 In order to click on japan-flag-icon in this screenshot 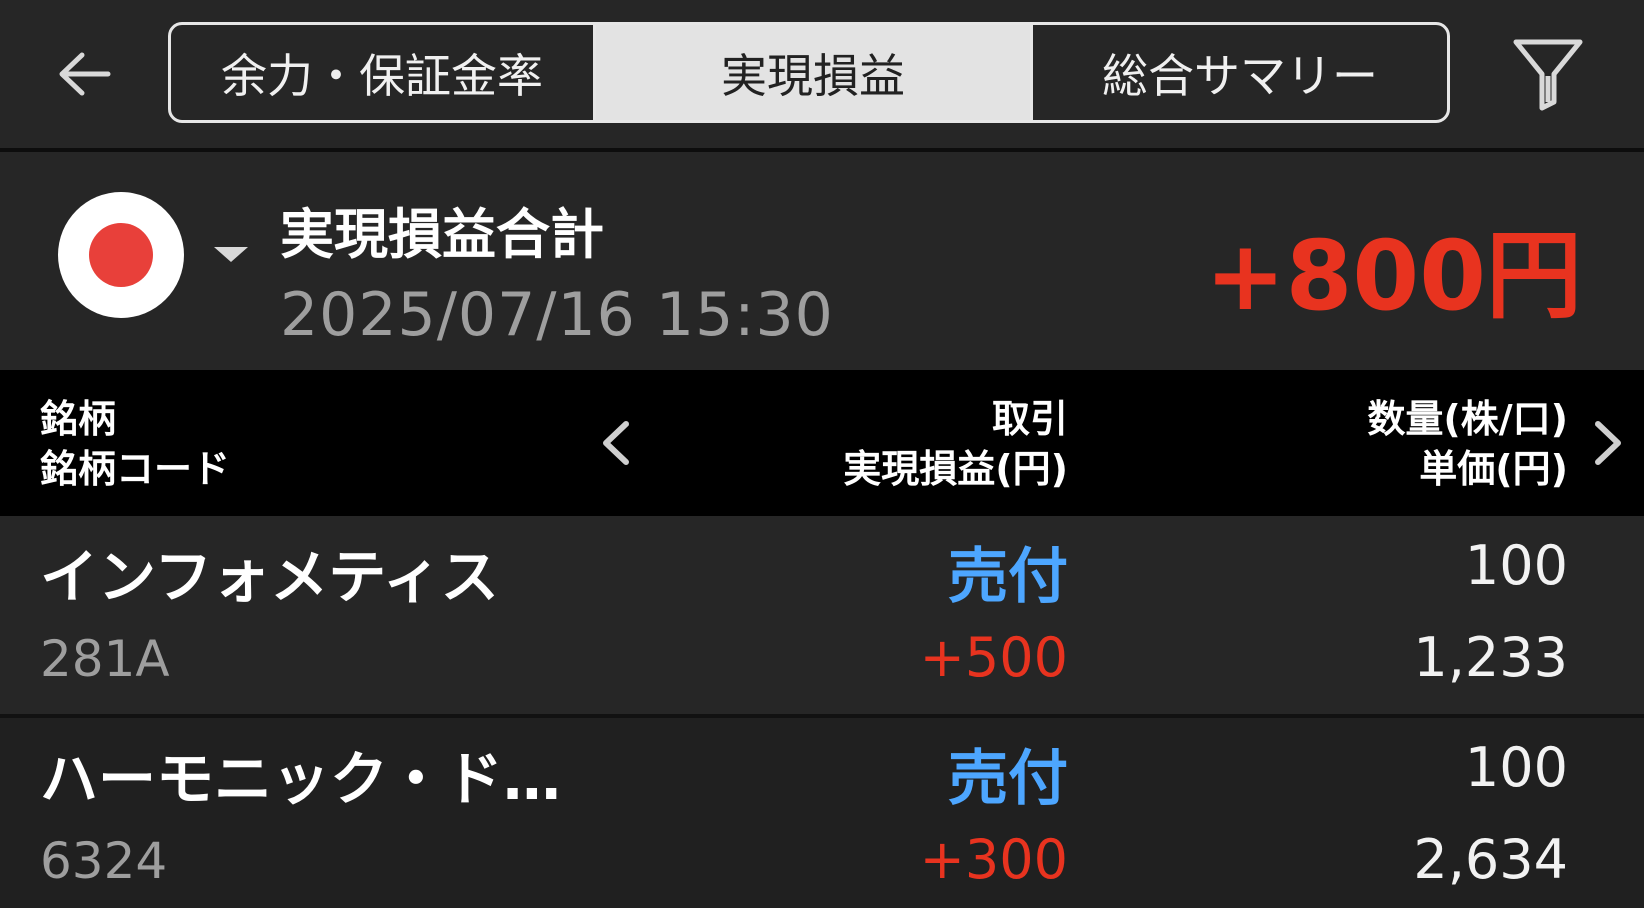, I will do `click(121, 255)`.